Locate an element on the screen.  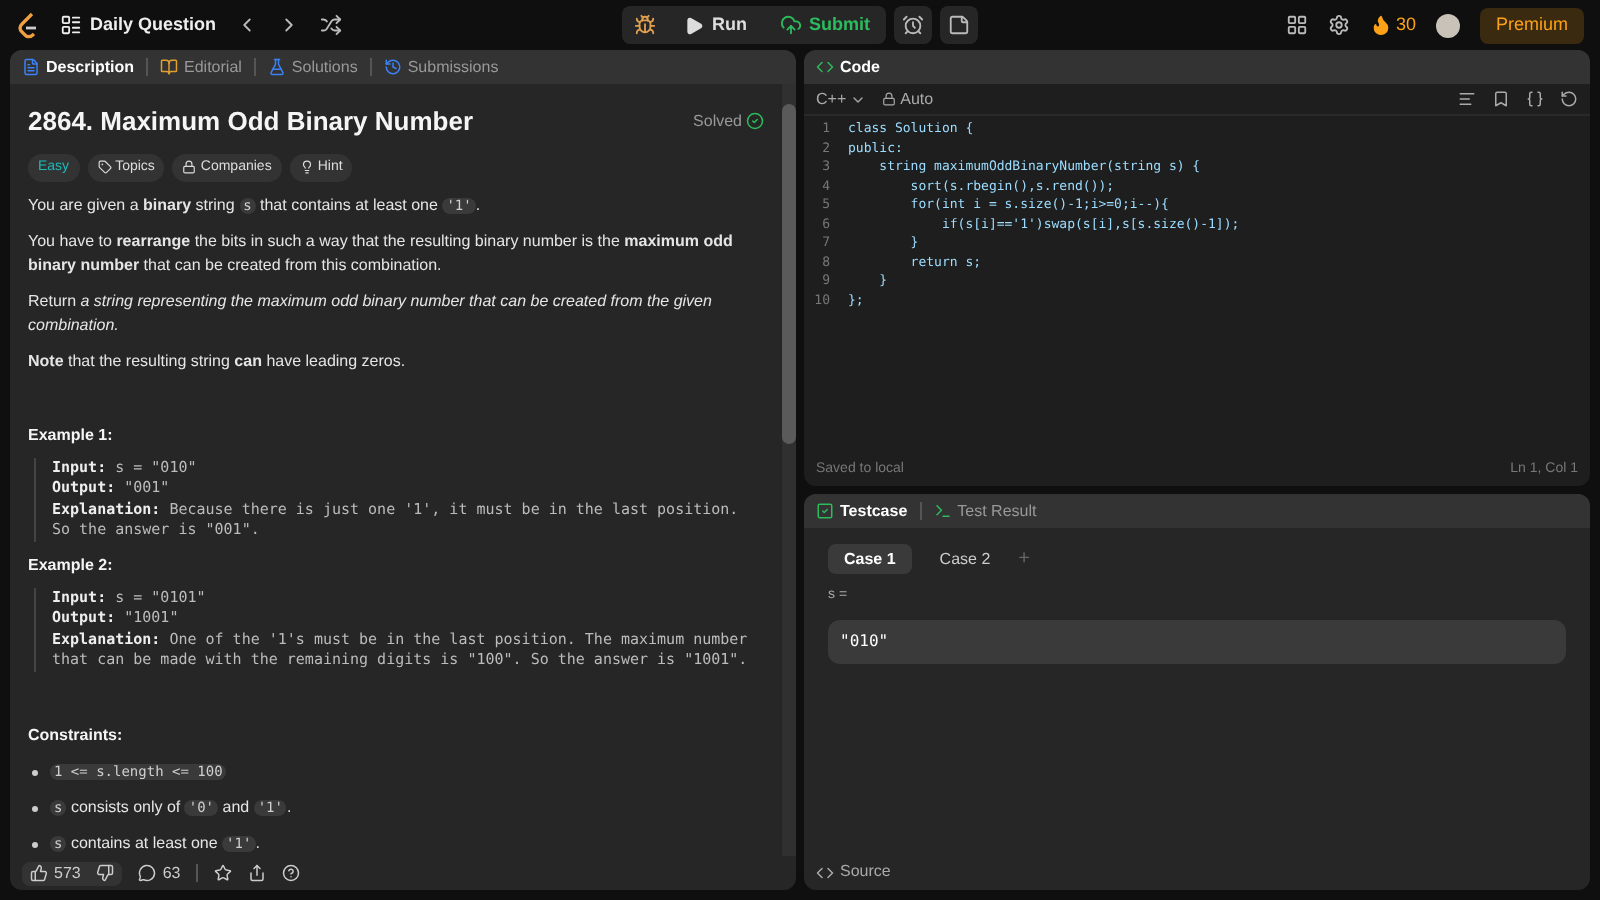
terminal-icon is located at coordinates (942, 511).